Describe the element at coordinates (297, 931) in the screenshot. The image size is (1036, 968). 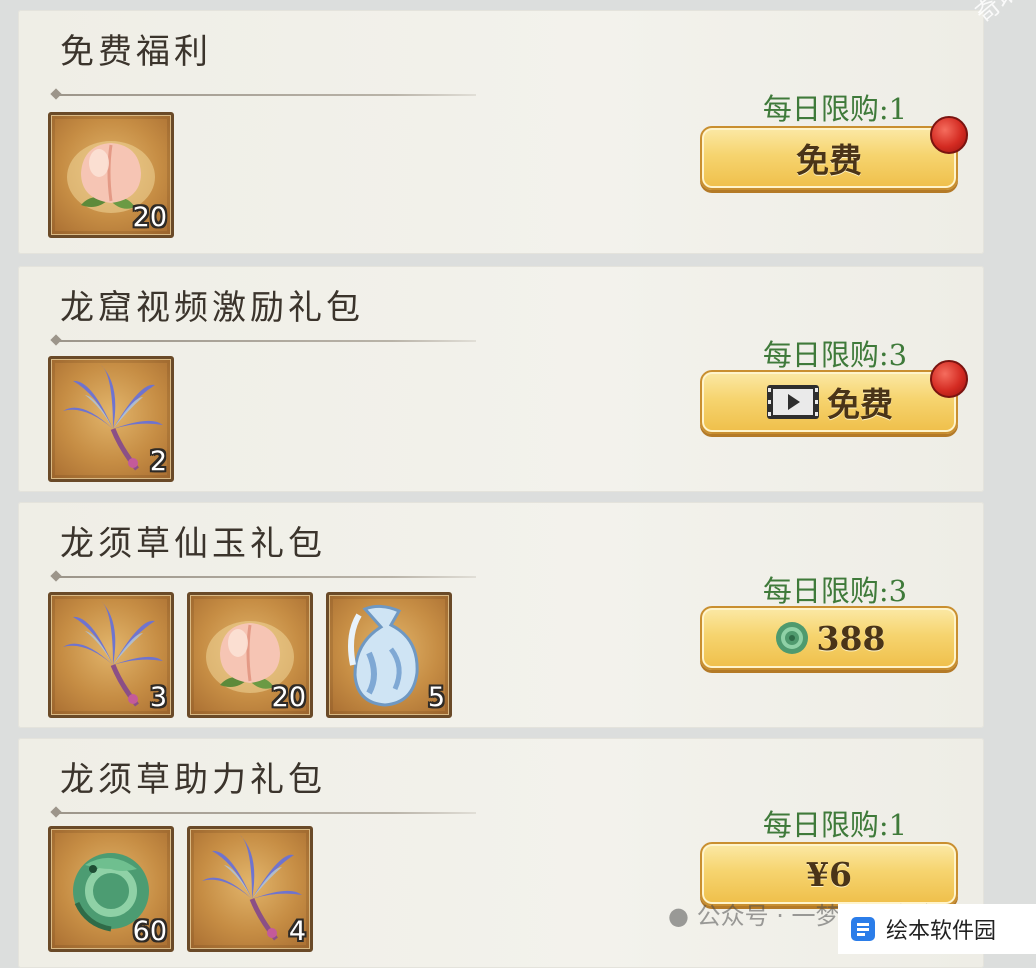
I see `item-quantity: 4` at that location.